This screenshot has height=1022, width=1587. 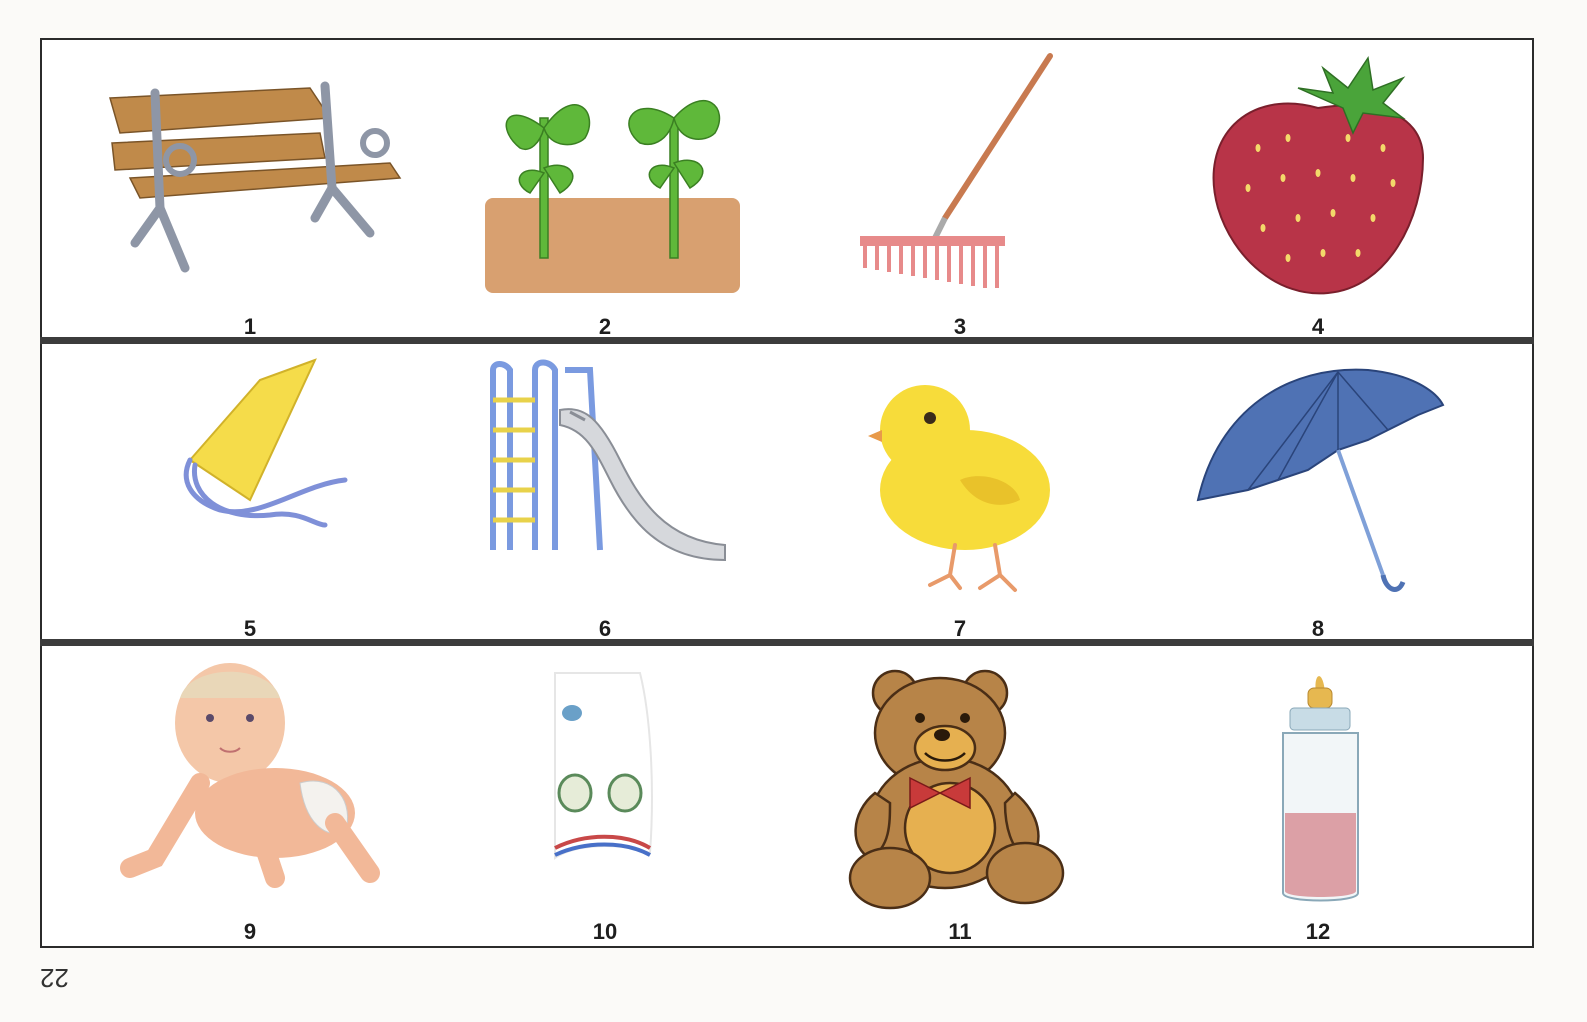 I want to click on item-number: 7, so click(x=960, y=628).